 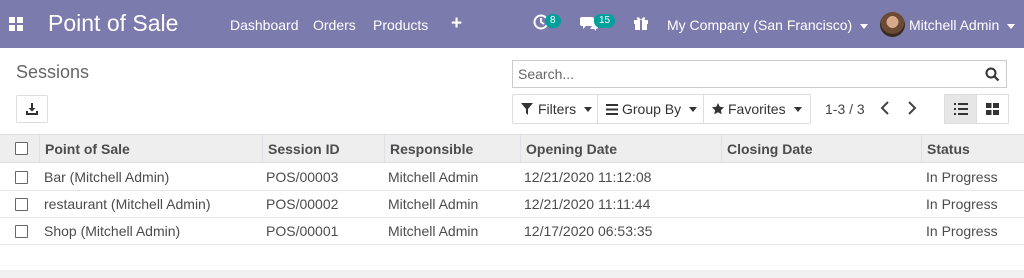 I want to click on menu-orders: Orders, so click(x=334, y=25).